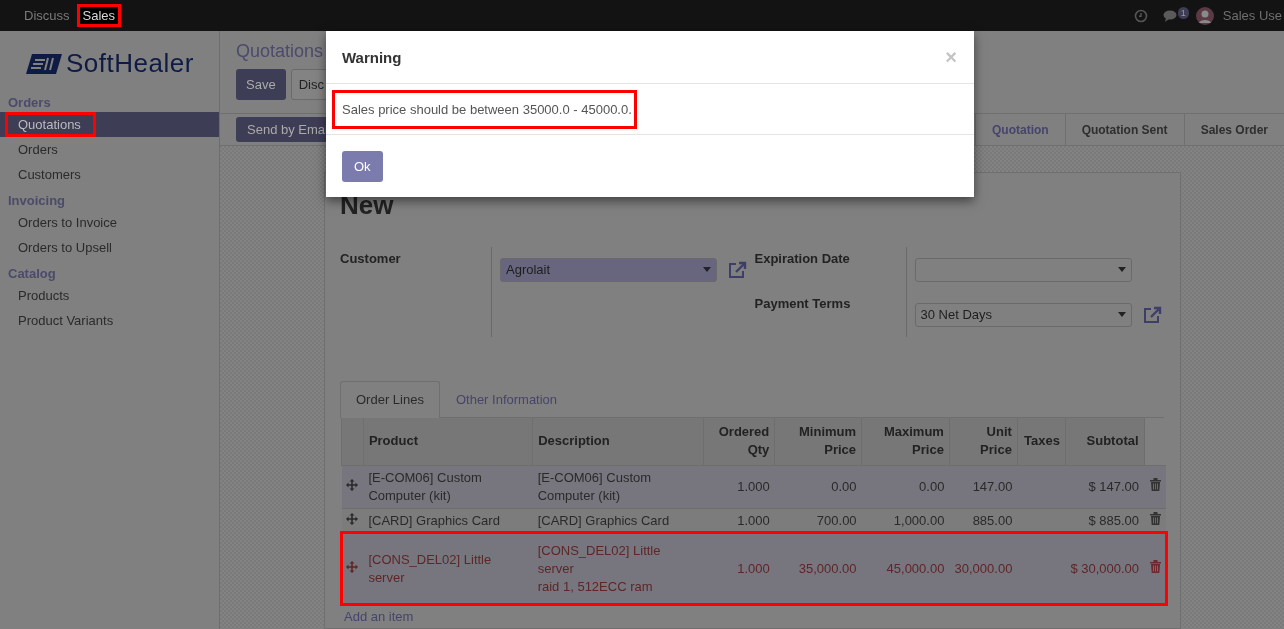 The height and width of the screenshot is (629, 1284). I want to click on top-menu-item: Discuss, so click(47, 15).